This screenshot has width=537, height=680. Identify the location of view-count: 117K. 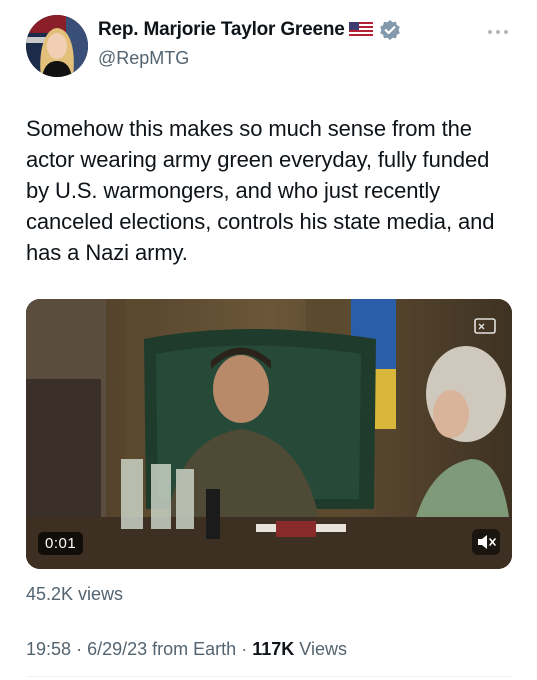
(273, 649).